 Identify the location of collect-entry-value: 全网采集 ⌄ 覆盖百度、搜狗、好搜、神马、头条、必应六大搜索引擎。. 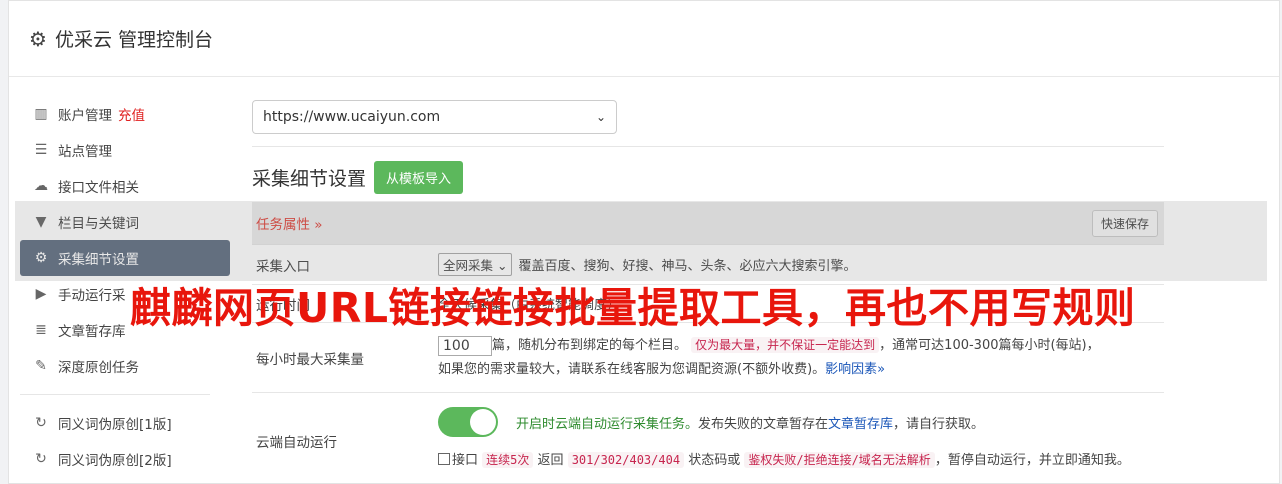
(801, 264).